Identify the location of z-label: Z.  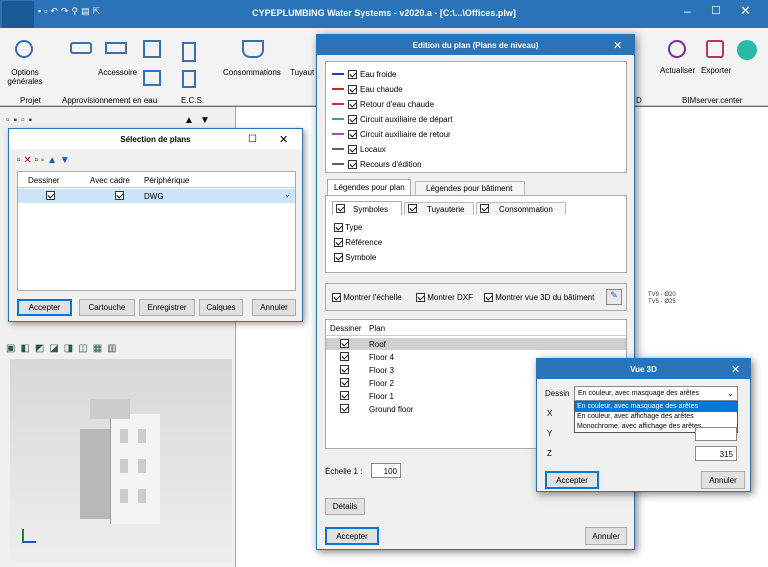
(549, 453).